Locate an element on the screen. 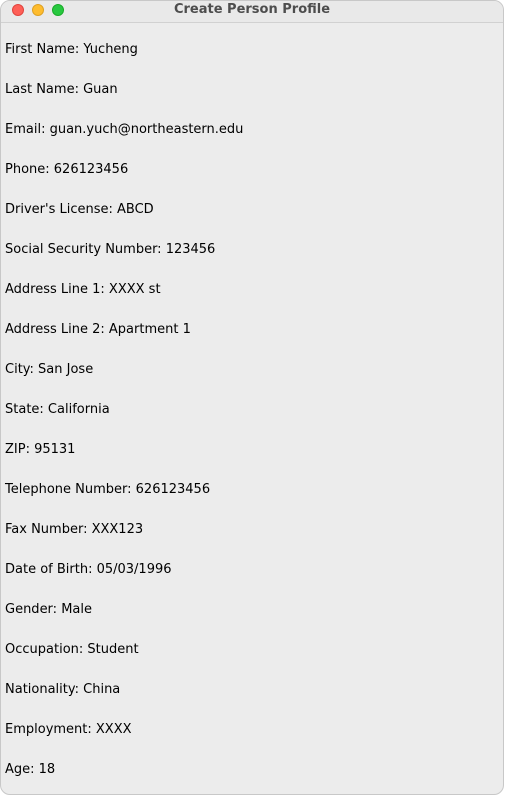  window-title: Create Person Profile is located at coordinates (252, 9).